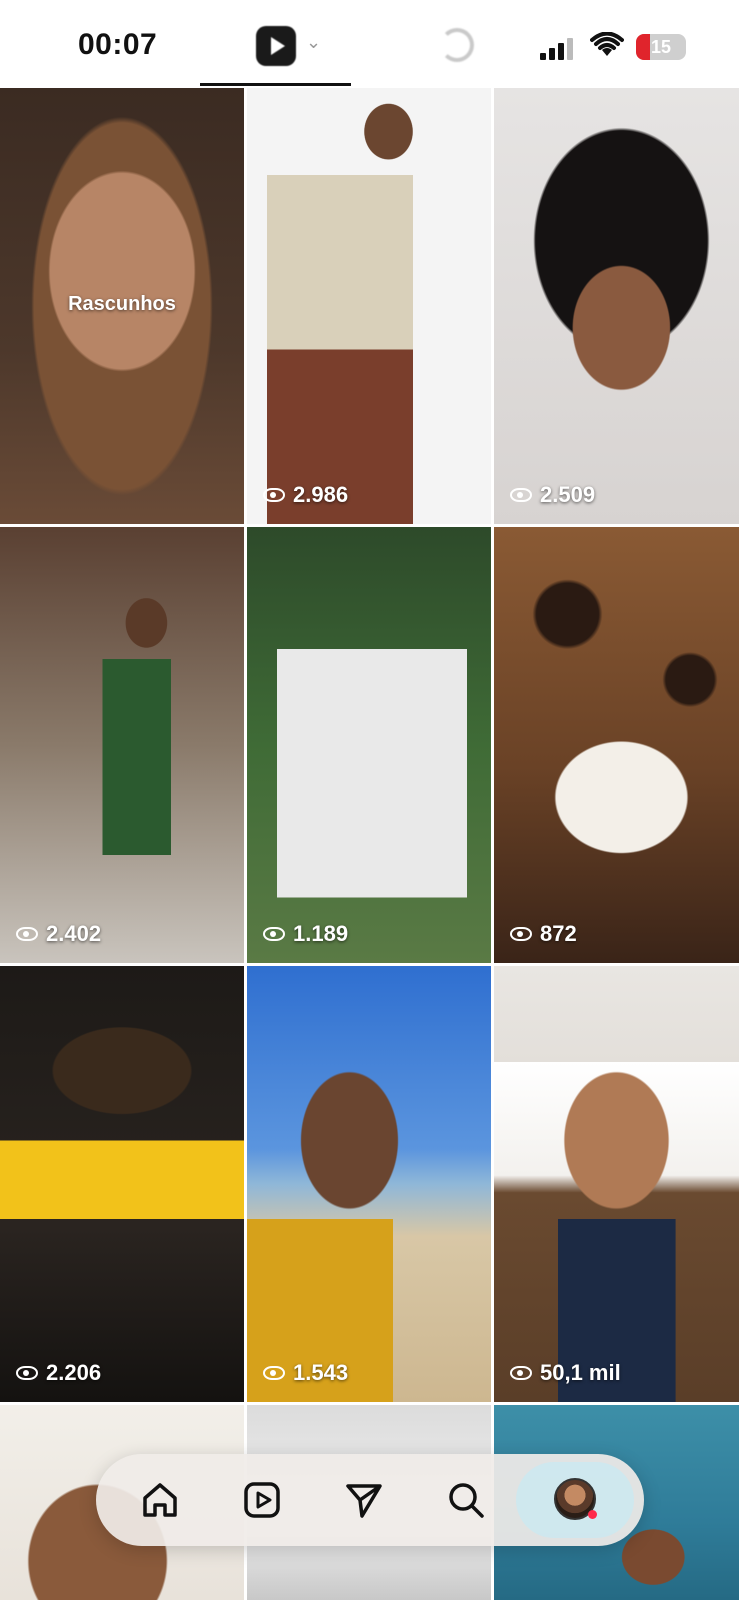 The height and width of the screenshot is (1600, 739). Describe the element at coordinates (466, 1500) in the screenshot. I see `search-icon` at that location.